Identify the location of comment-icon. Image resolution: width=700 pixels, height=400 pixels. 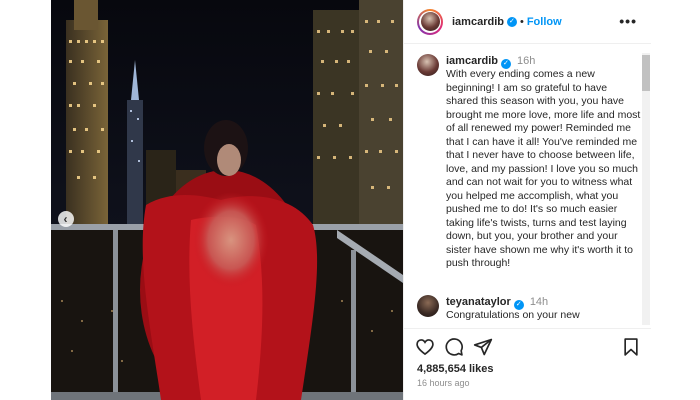
(454, 347).